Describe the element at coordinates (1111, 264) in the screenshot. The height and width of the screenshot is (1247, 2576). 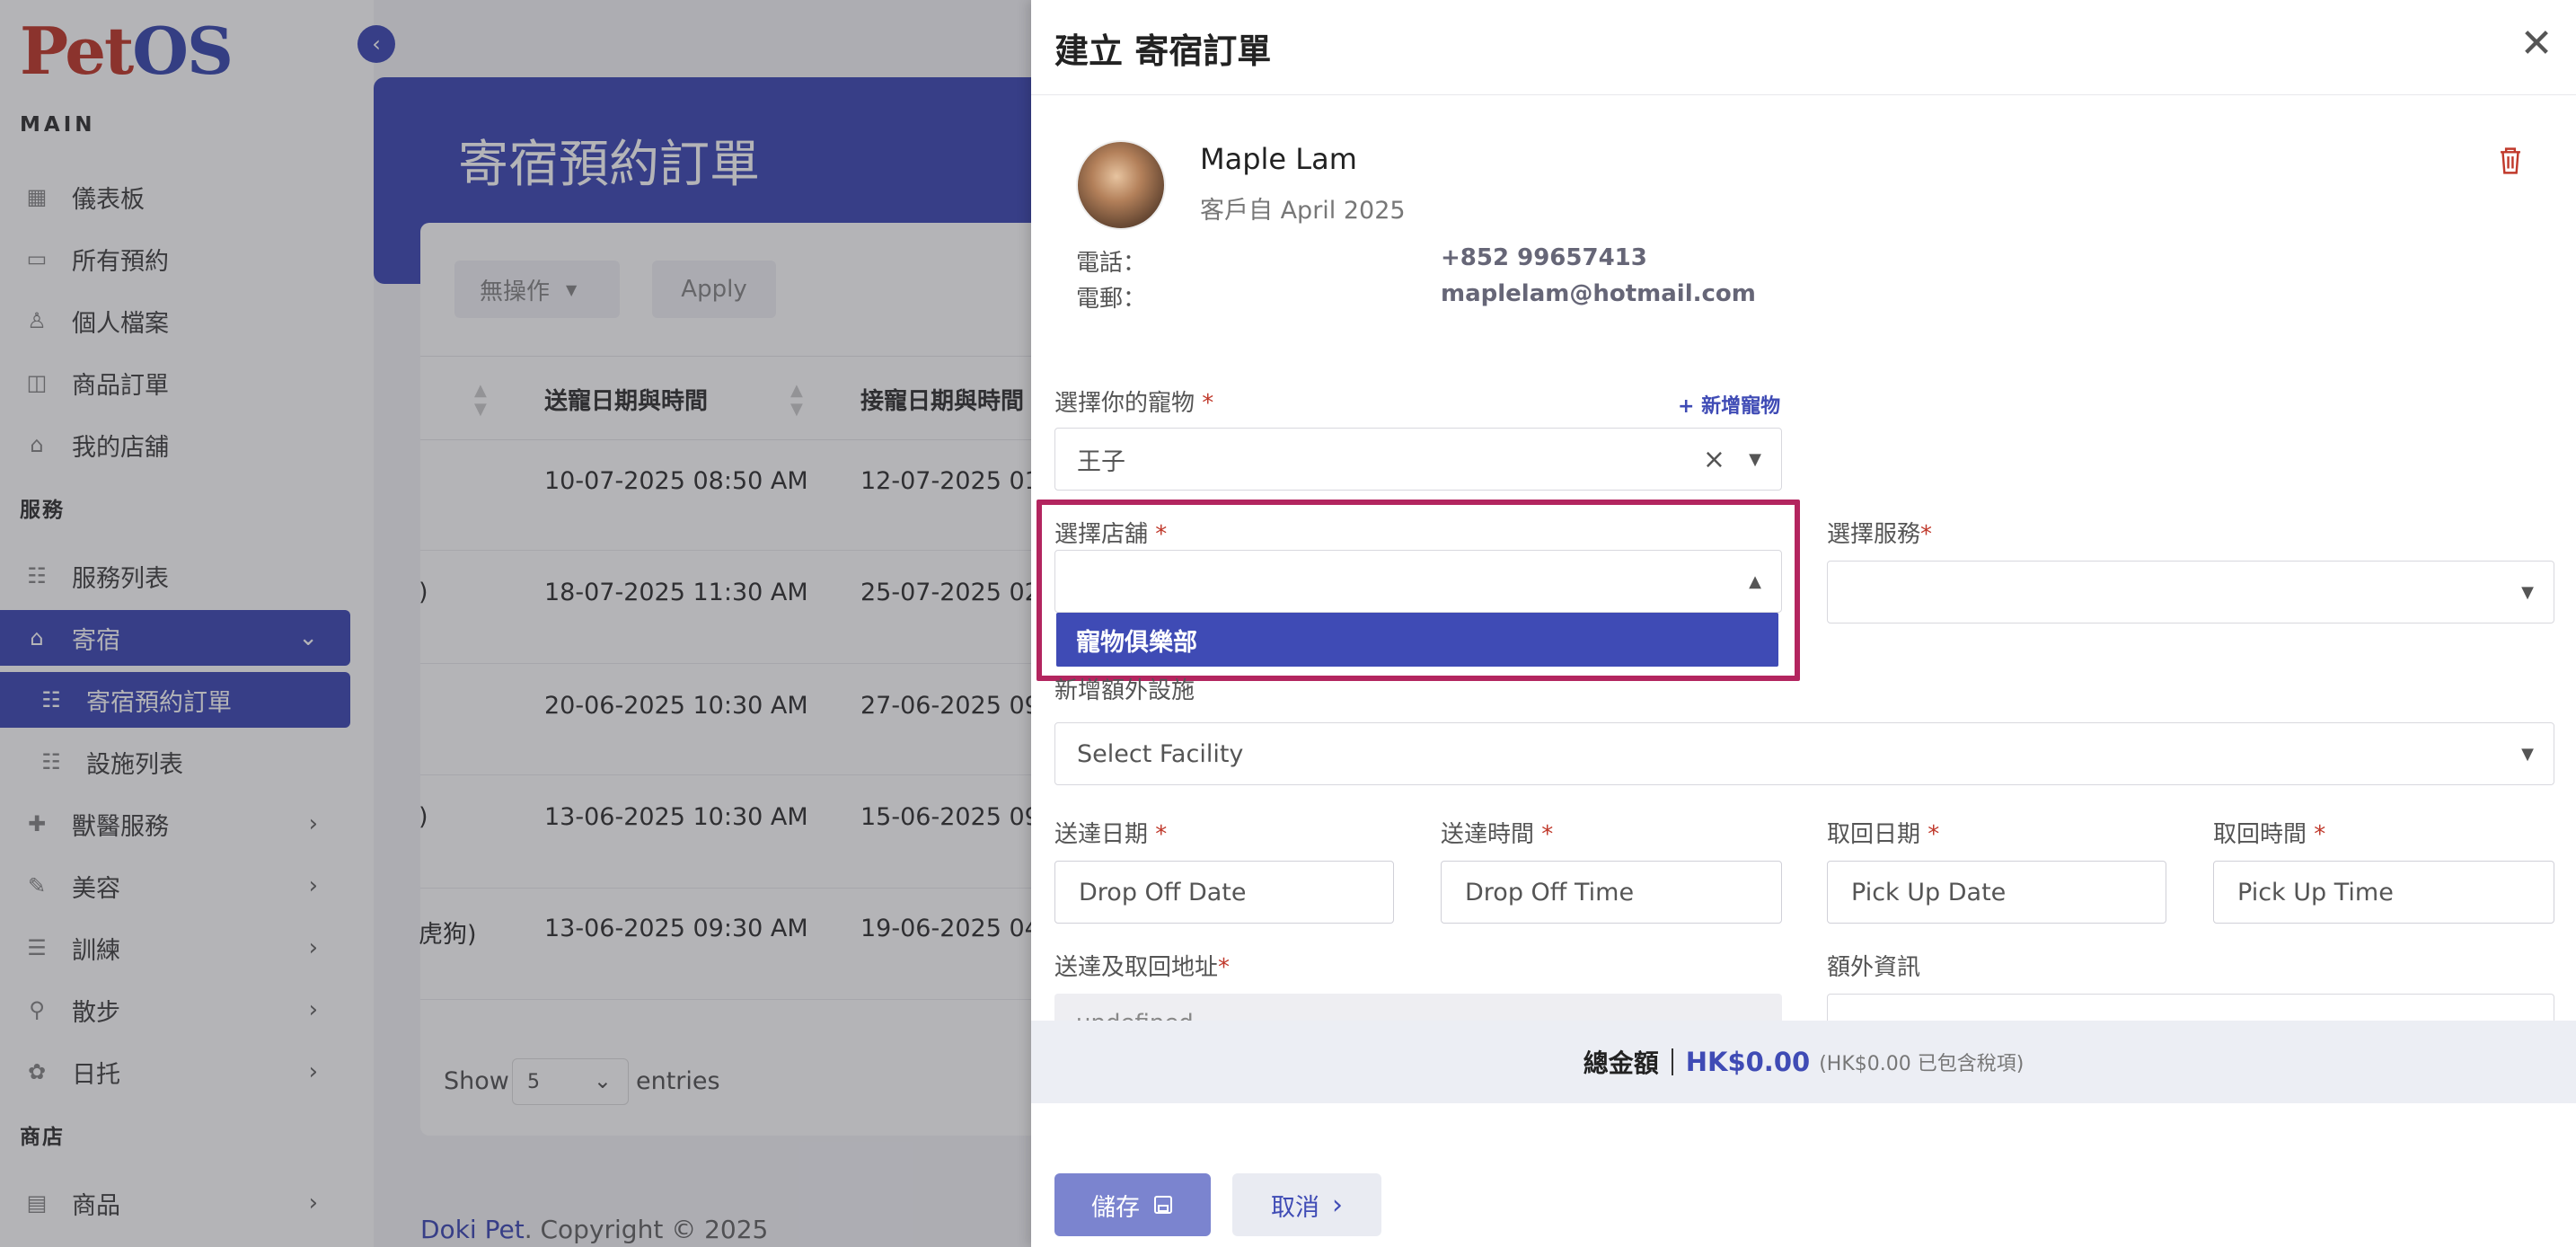
I see `phone-label: 電話：` at that location.